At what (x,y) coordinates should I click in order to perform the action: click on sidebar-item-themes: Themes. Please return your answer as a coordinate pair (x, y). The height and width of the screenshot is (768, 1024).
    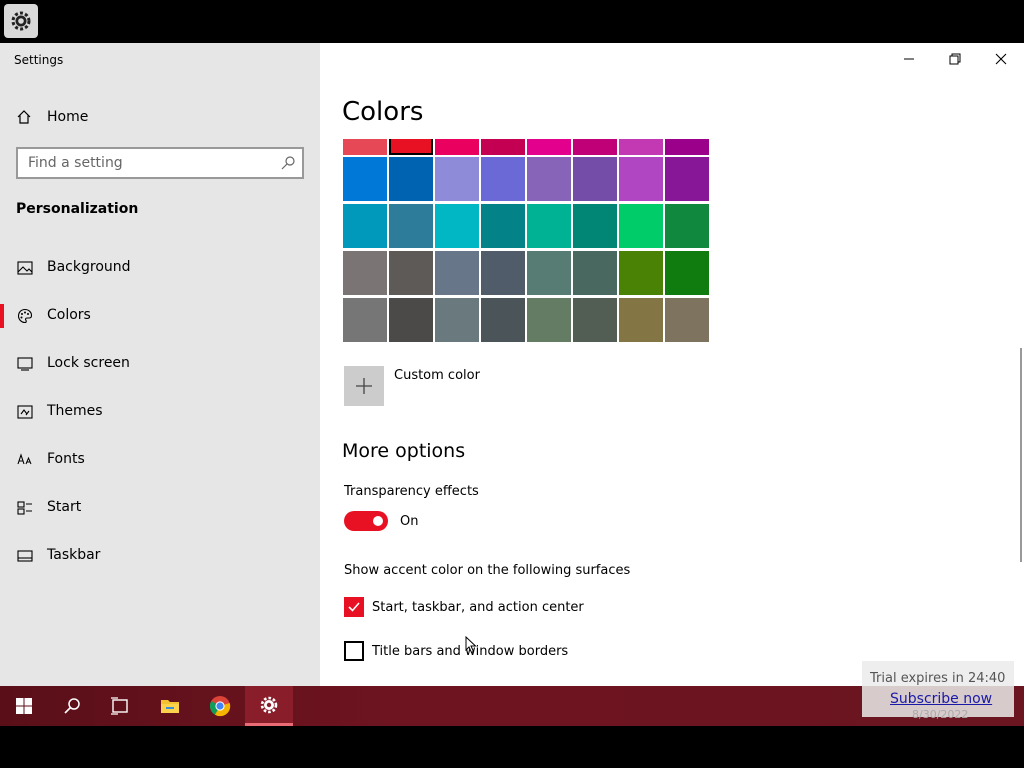
    Looking at the image, I should click on (160, 412).